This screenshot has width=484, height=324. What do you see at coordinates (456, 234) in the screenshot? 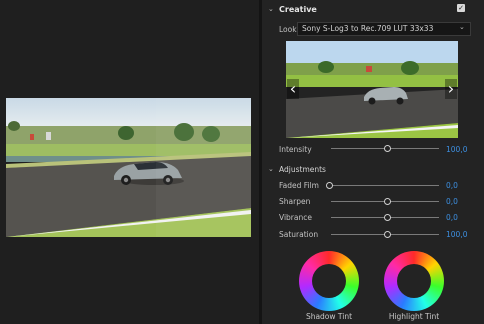
I see `saturation-value: 100,0` at bounding box center [456, 234].